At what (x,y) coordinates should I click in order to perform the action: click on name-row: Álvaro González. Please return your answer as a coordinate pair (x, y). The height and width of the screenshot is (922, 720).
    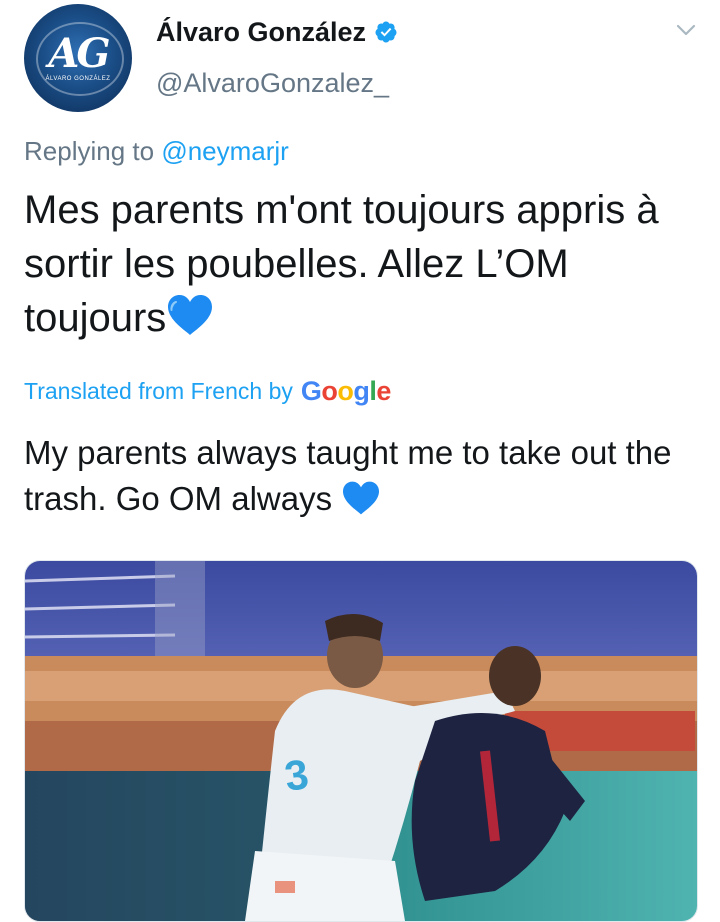
    Looking at the image, I should click on (277, 32).